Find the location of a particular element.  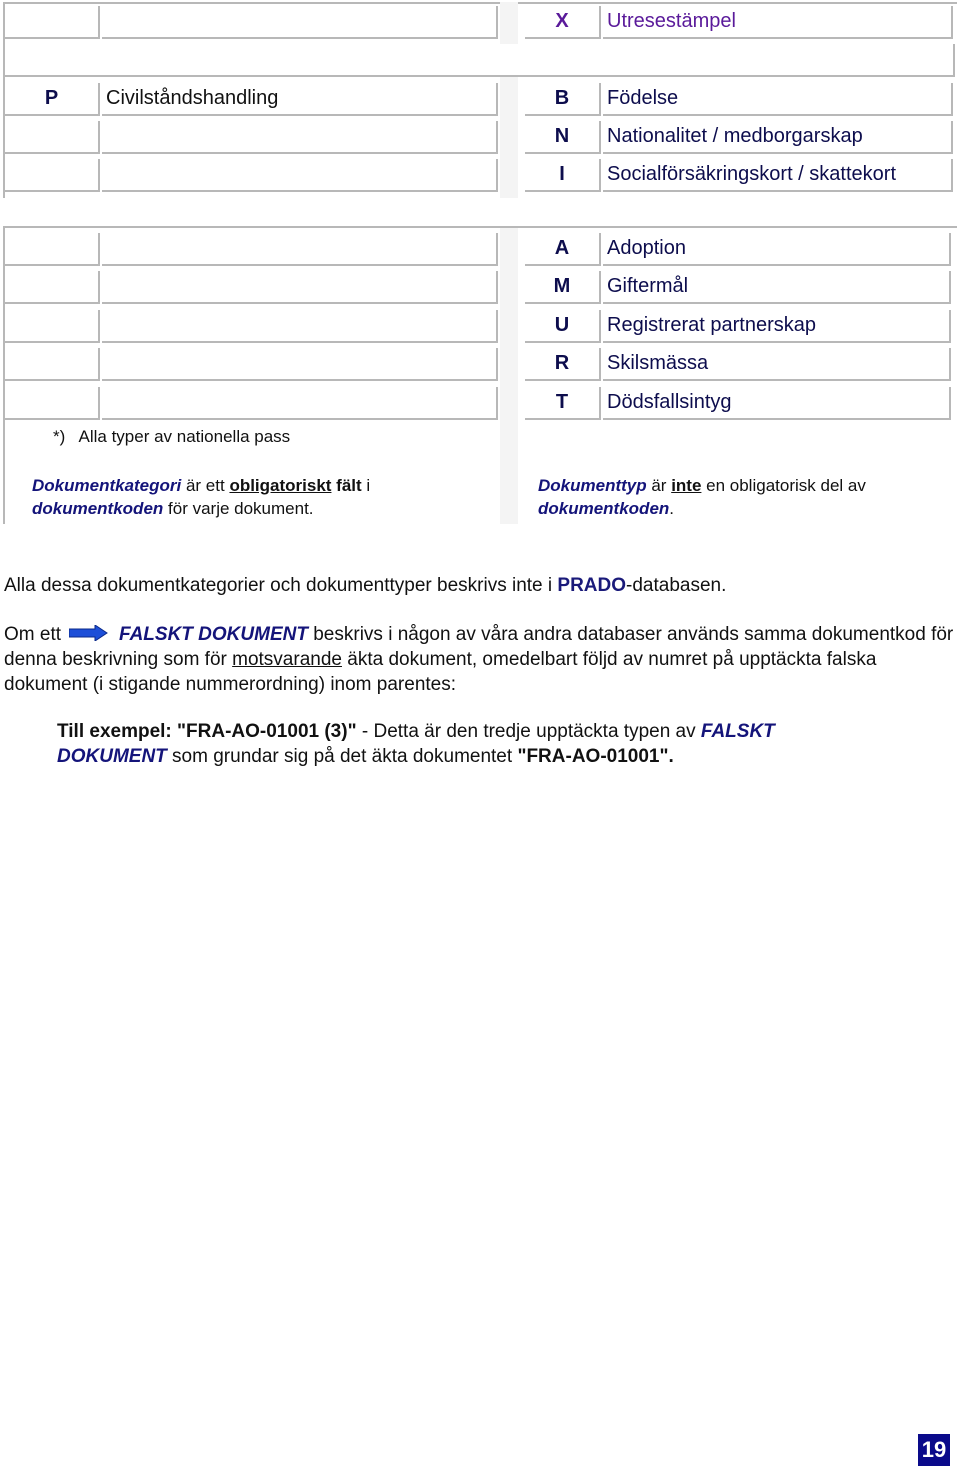

prado-highlight: PRADO is located at coordinates (592, 585).